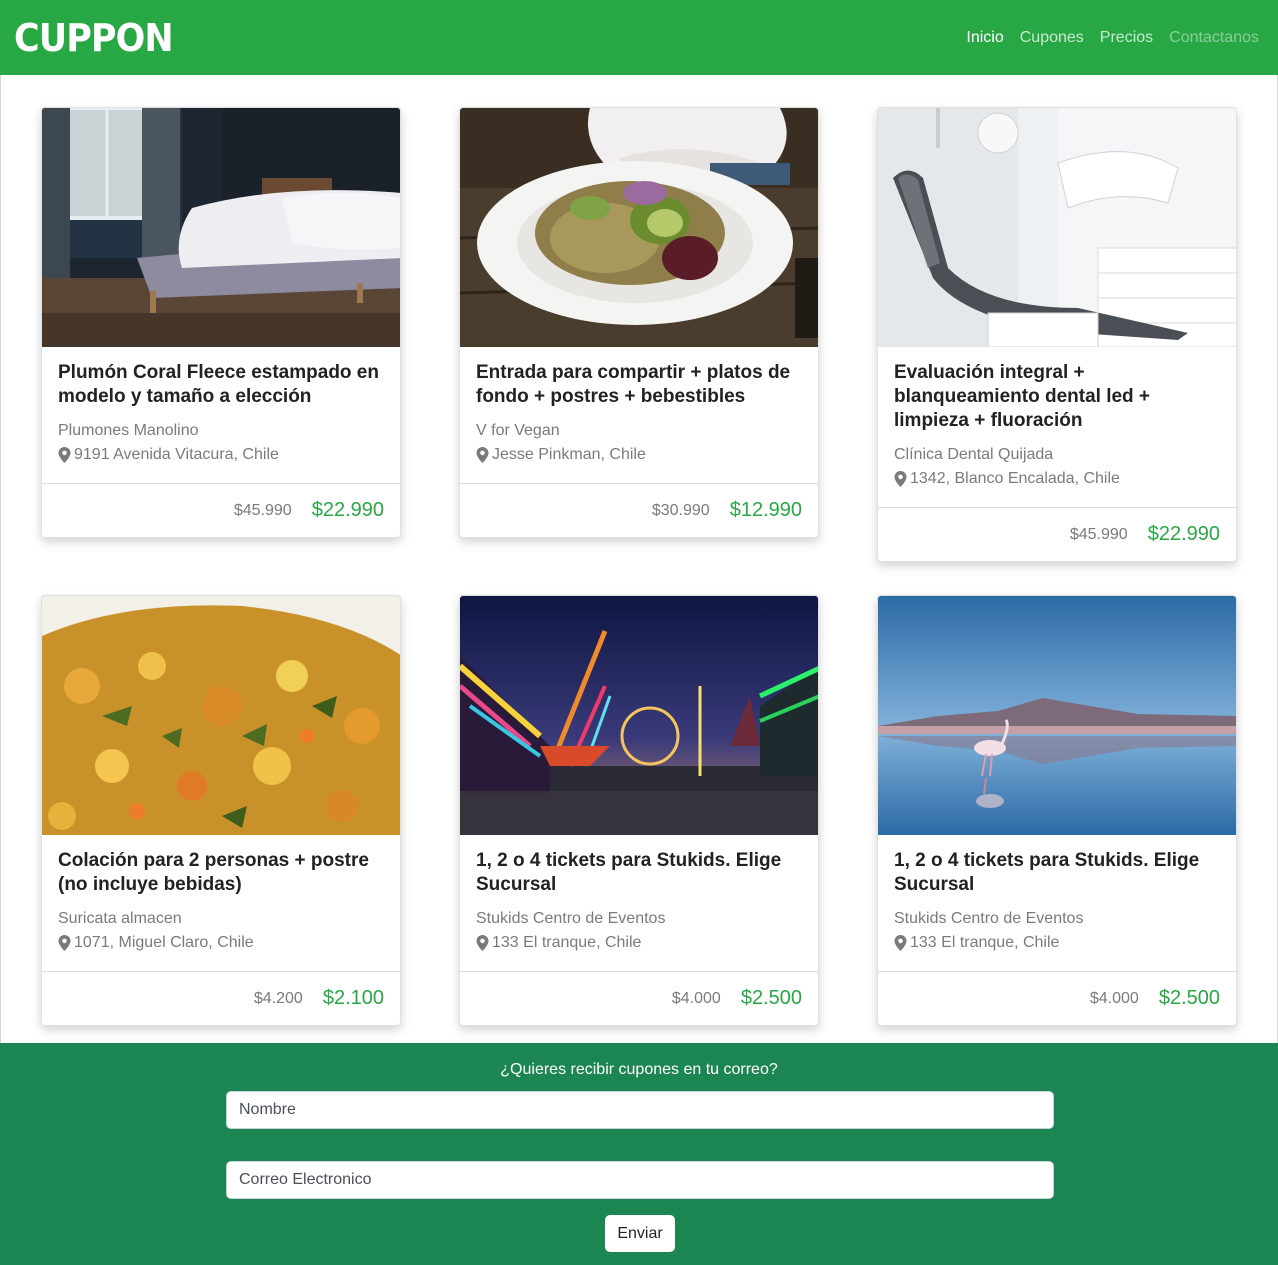 This screenshot has width=1278, height=1265. Describe the element at coordinates (680, 510) in the screenshot. I see `old-price: $30.990` at that location.